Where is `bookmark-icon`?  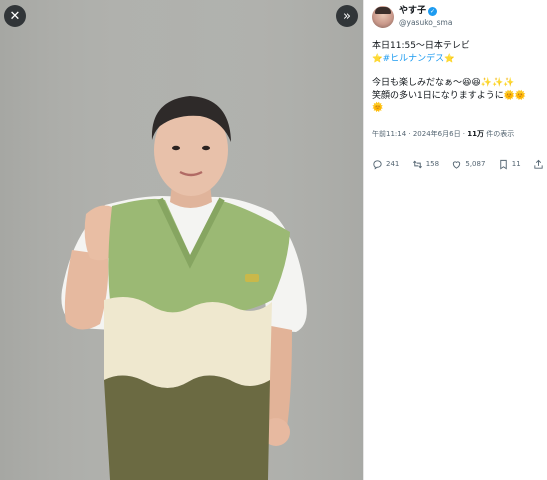
bookmark-icon is located at coordinates (503, 164).